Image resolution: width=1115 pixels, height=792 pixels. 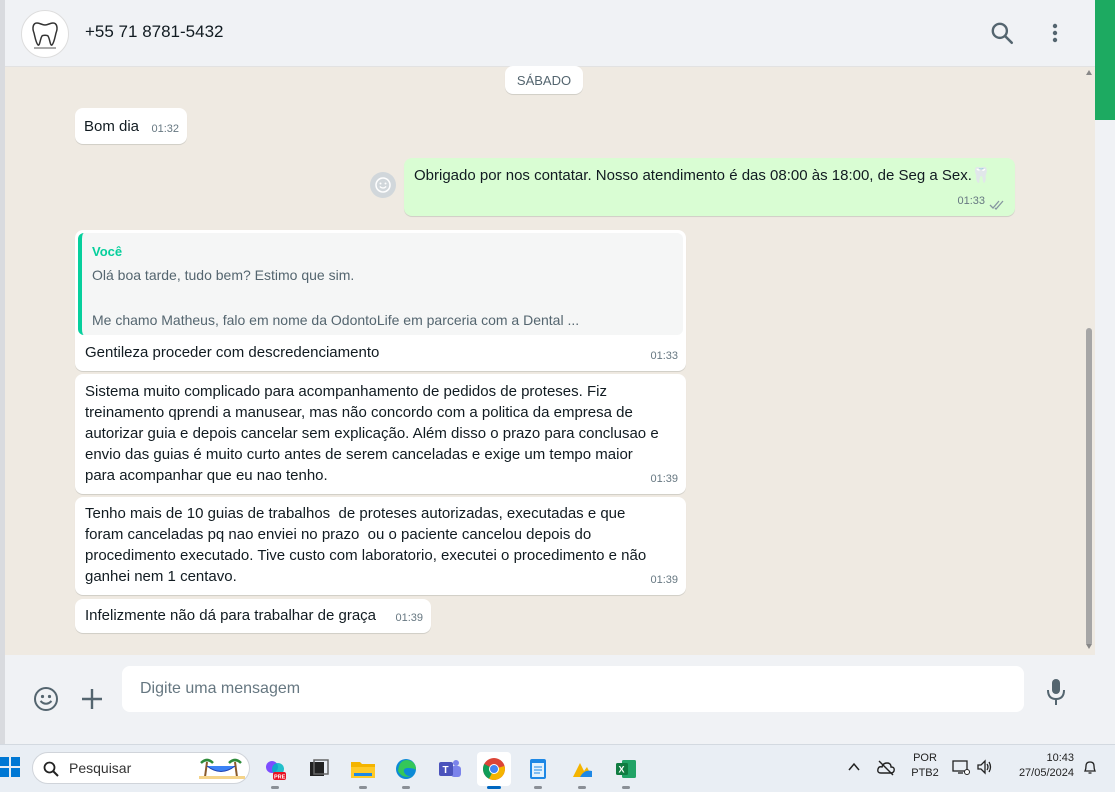 I want to click on scroll-up-arrow-icon, so click(x=1089, y=72).